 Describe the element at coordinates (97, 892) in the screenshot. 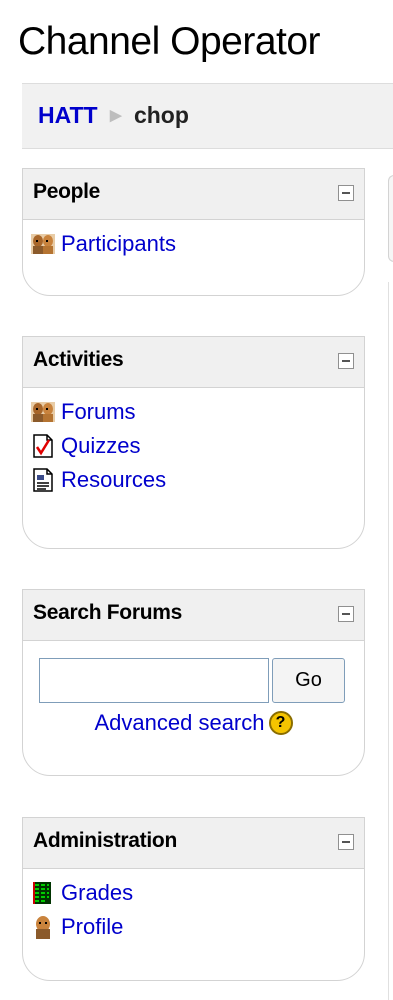

I see `grades-label: Grades` at that location.